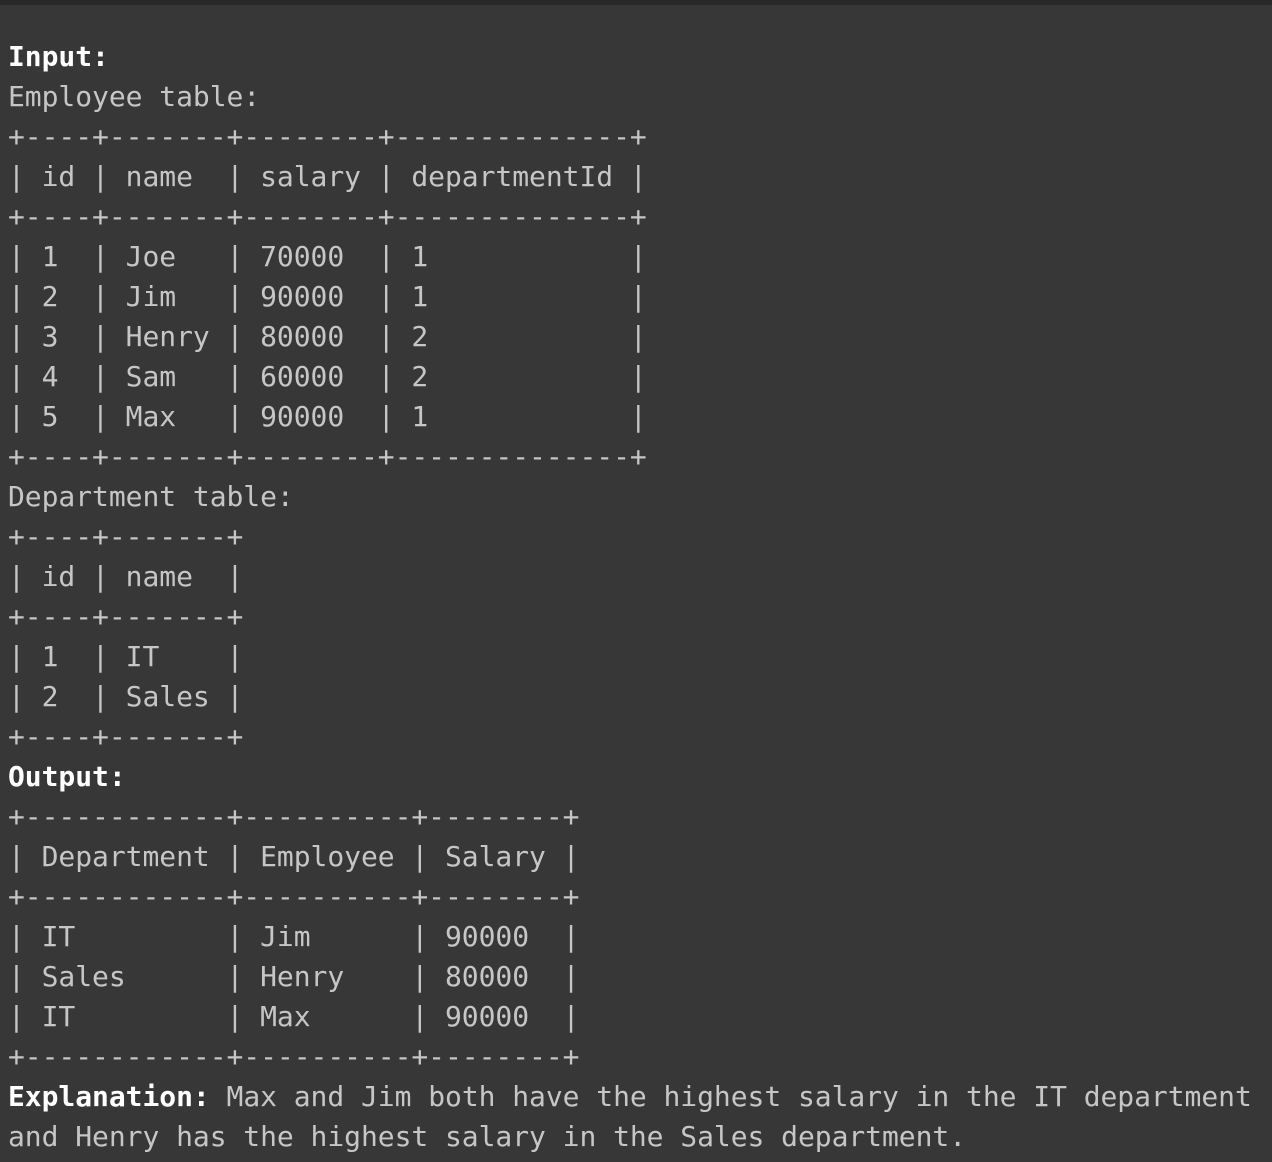 The image size is (1272, 1162). What do you see at coordinates (294, 1016) in the screenshot?
I see `table-row: | IT | Max | 90000 |` at bounding box center [294, 1016].